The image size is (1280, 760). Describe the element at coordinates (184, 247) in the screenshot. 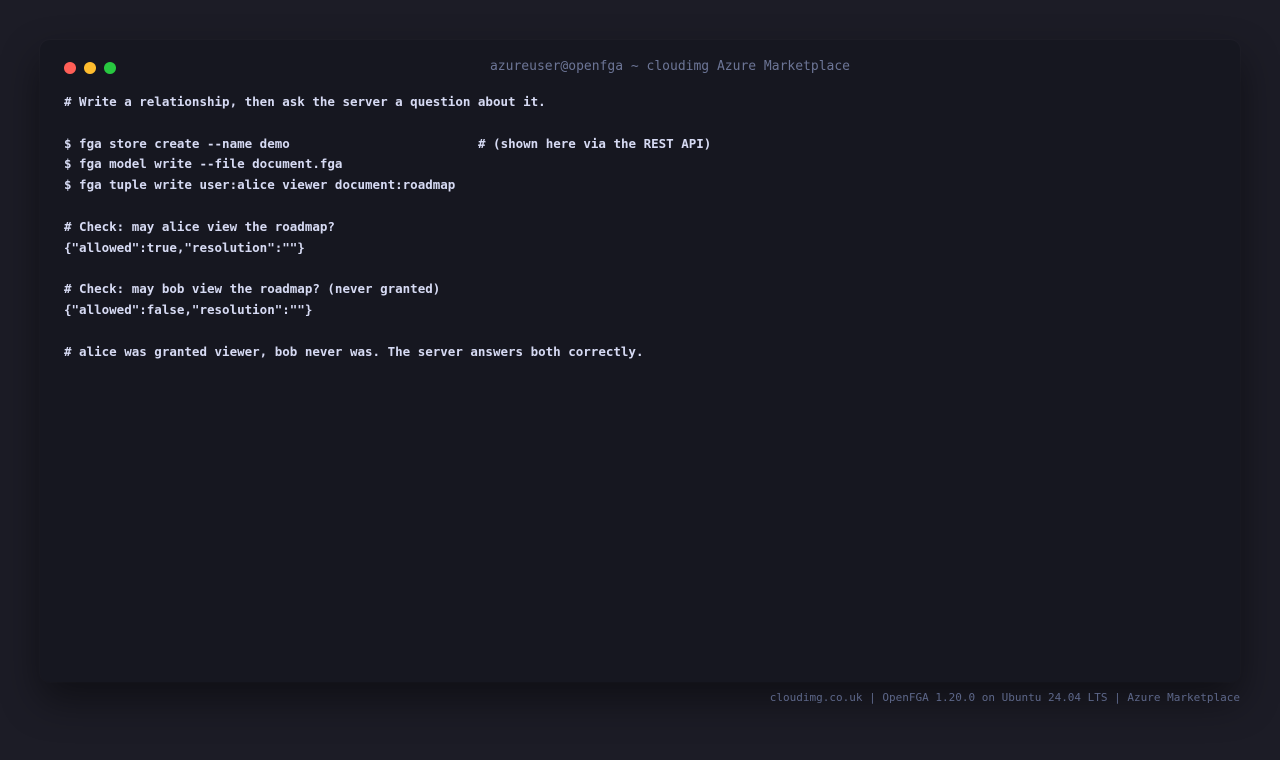

I see `terminal-line: {"allowed":true,"resolution":""}` at that location.